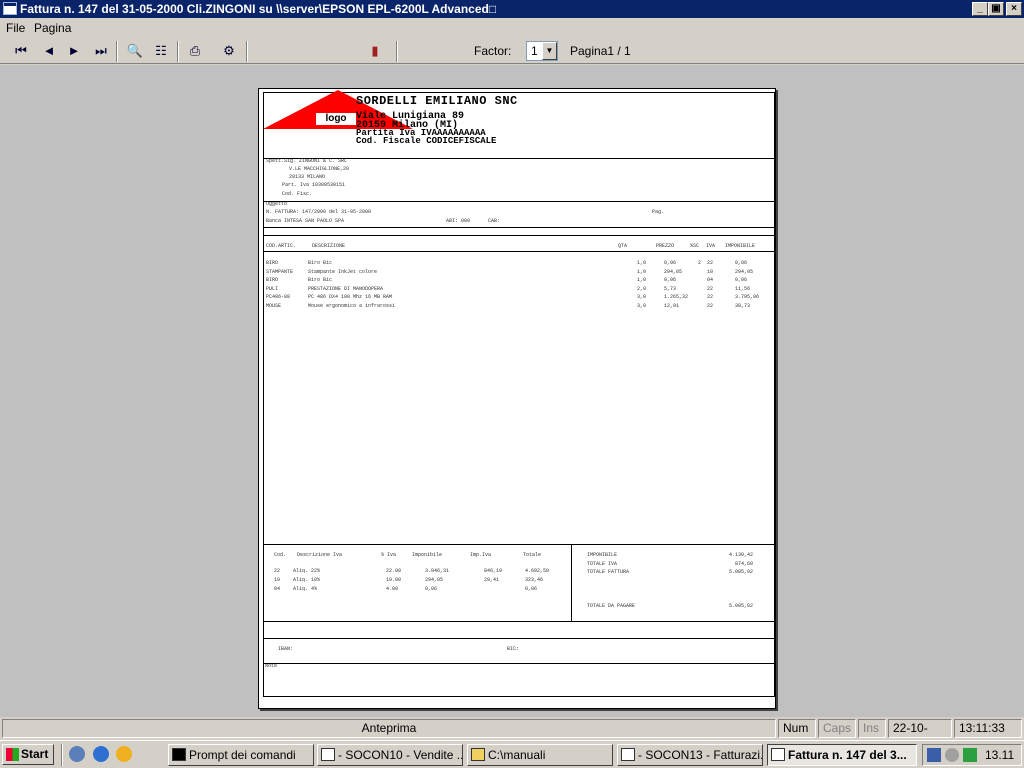 The image size is (1024, 768). Describe the element at coordinates (49, 51) in the screenshot. I see `prev-page-icon: ◄` at that location.